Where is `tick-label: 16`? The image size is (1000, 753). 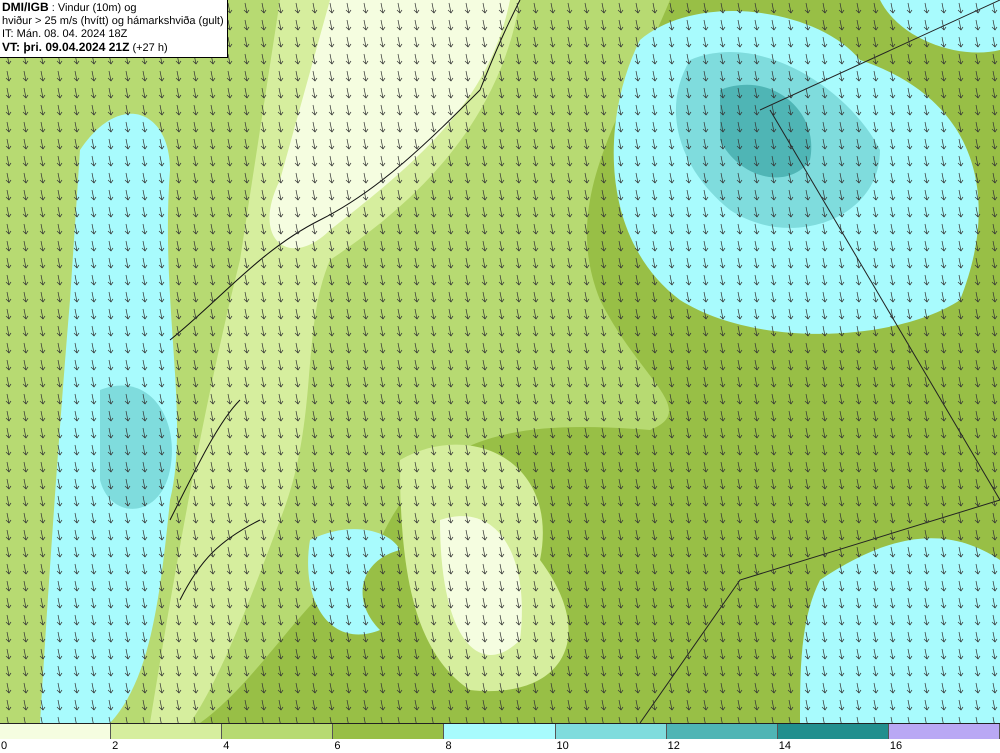 tick-label: 16 is located at coordinates (896, 746).